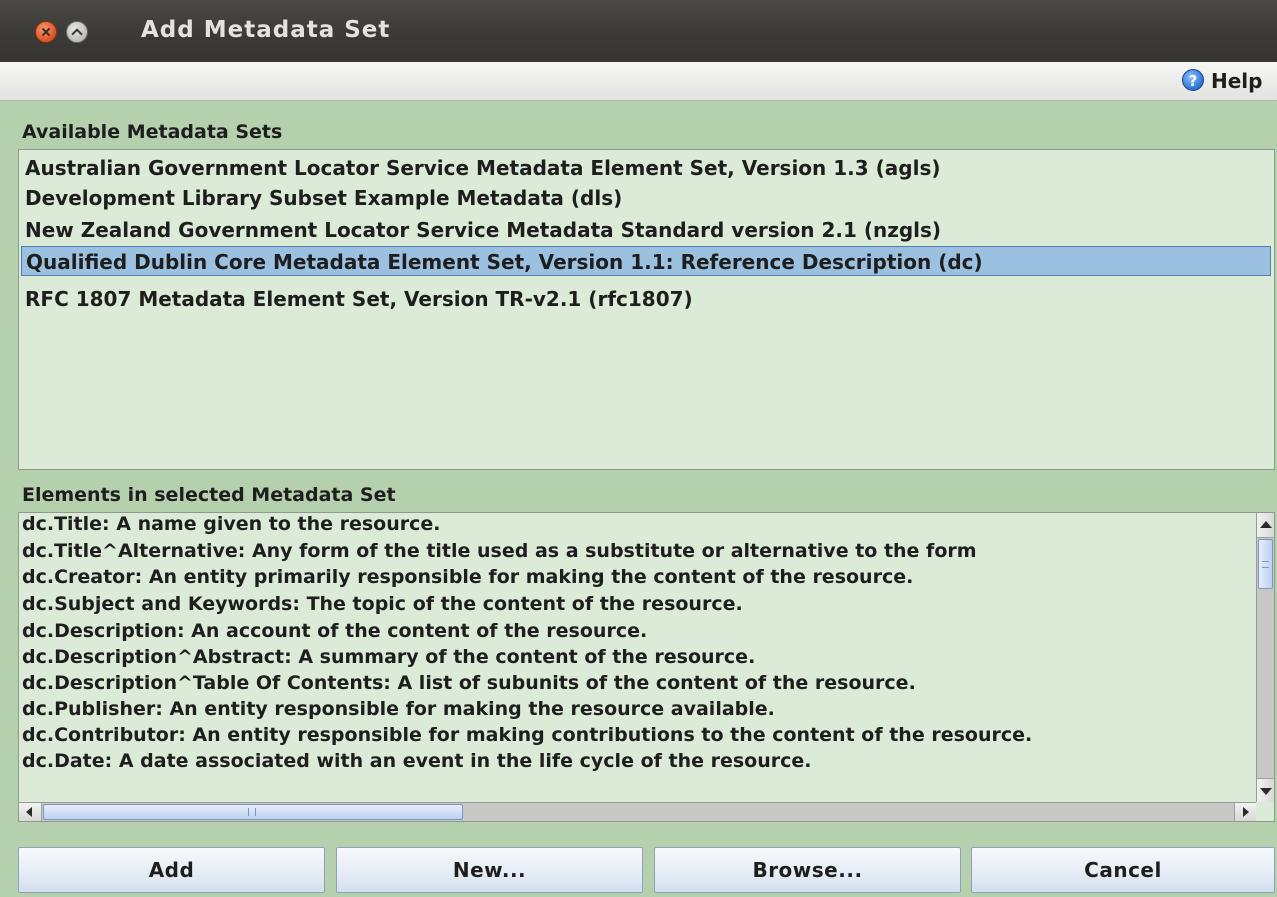 The height and width of the screenshot is (897, 1277). Describe the element at coordinates (1123, 870) in the screenshot. I see `cancel-button: Cancel` at that location.